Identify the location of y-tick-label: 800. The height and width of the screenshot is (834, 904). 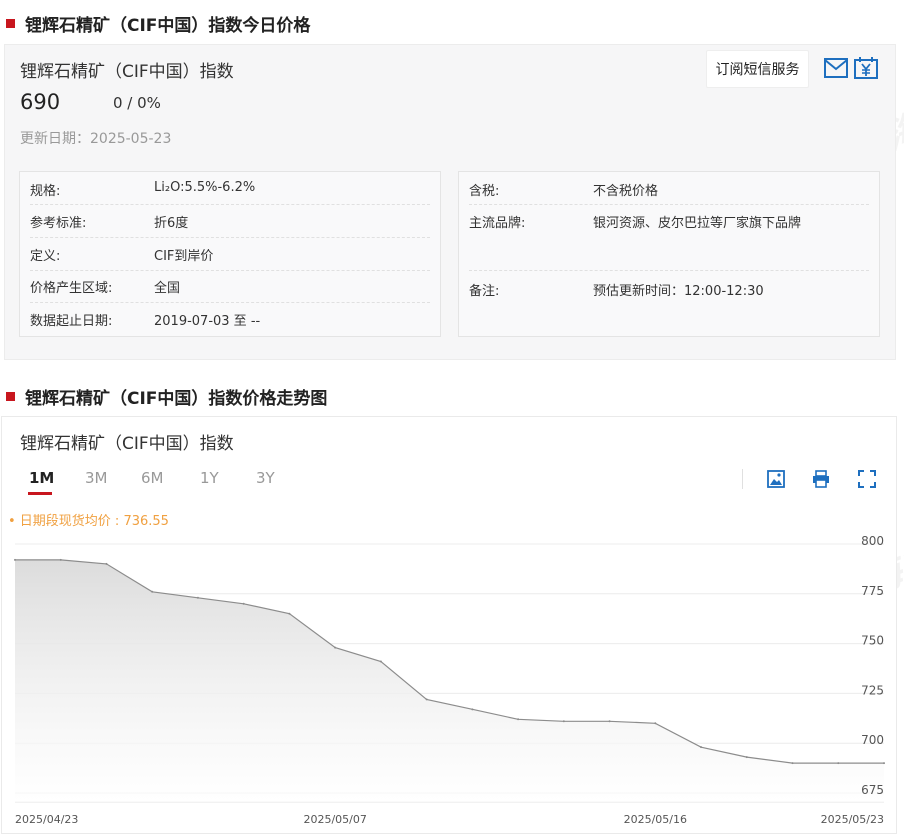
(872, 541).